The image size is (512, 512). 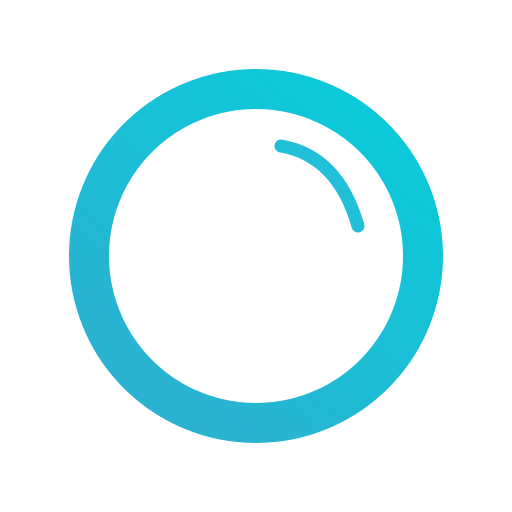 I want to click on highlight-arc, so click(x=319, y=186).